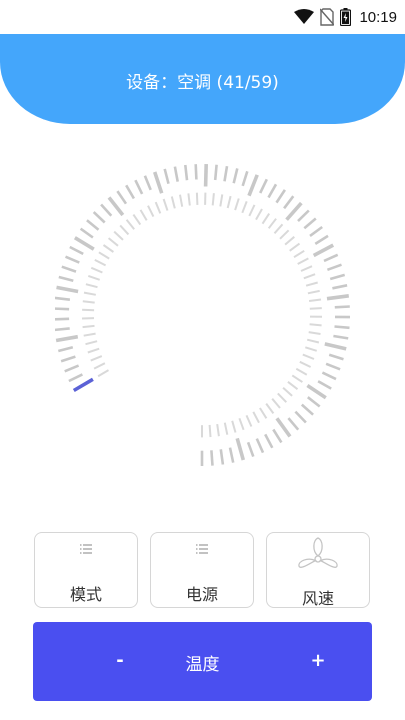  What do you see at coordinates (318, 557) in the screenshot?
I see `fan-icon` at bounding box center [318, 557].